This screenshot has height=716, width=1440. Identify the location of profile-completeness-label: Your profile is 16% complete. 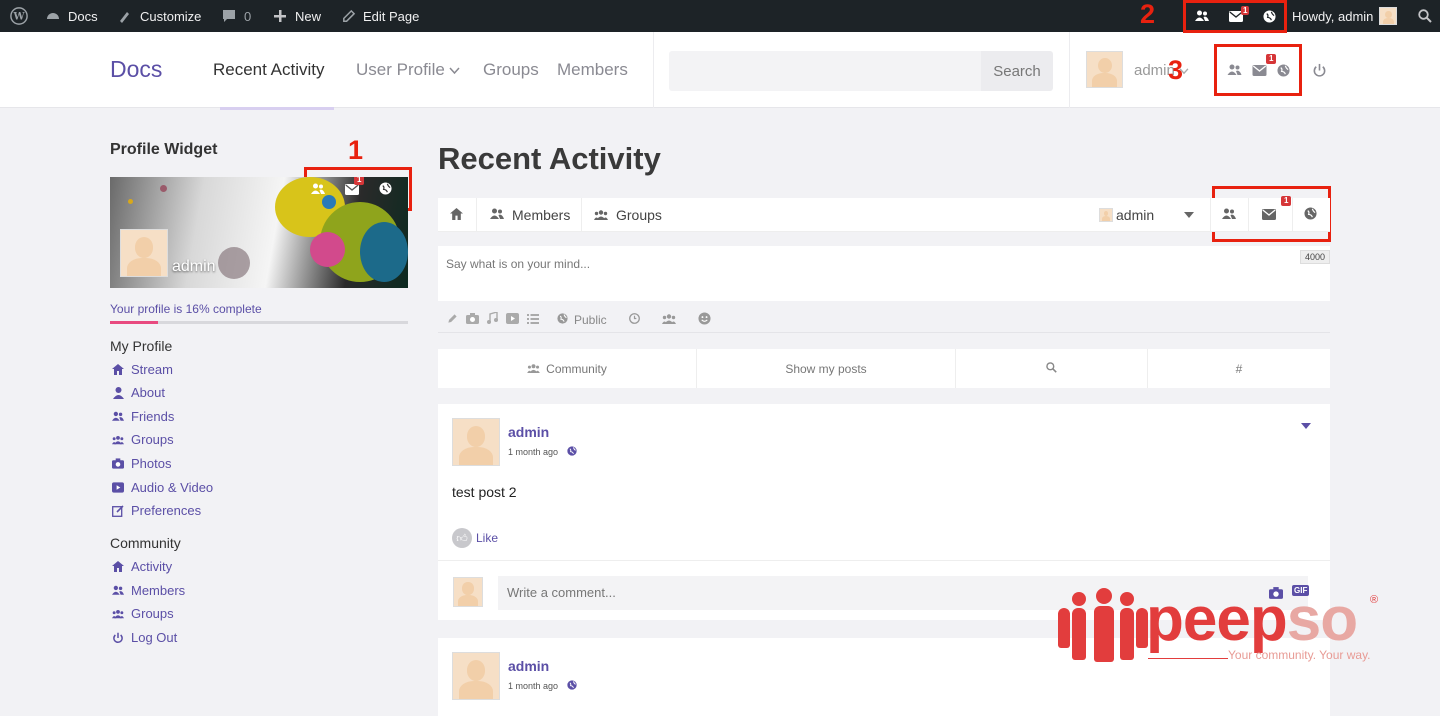
(186, 309).